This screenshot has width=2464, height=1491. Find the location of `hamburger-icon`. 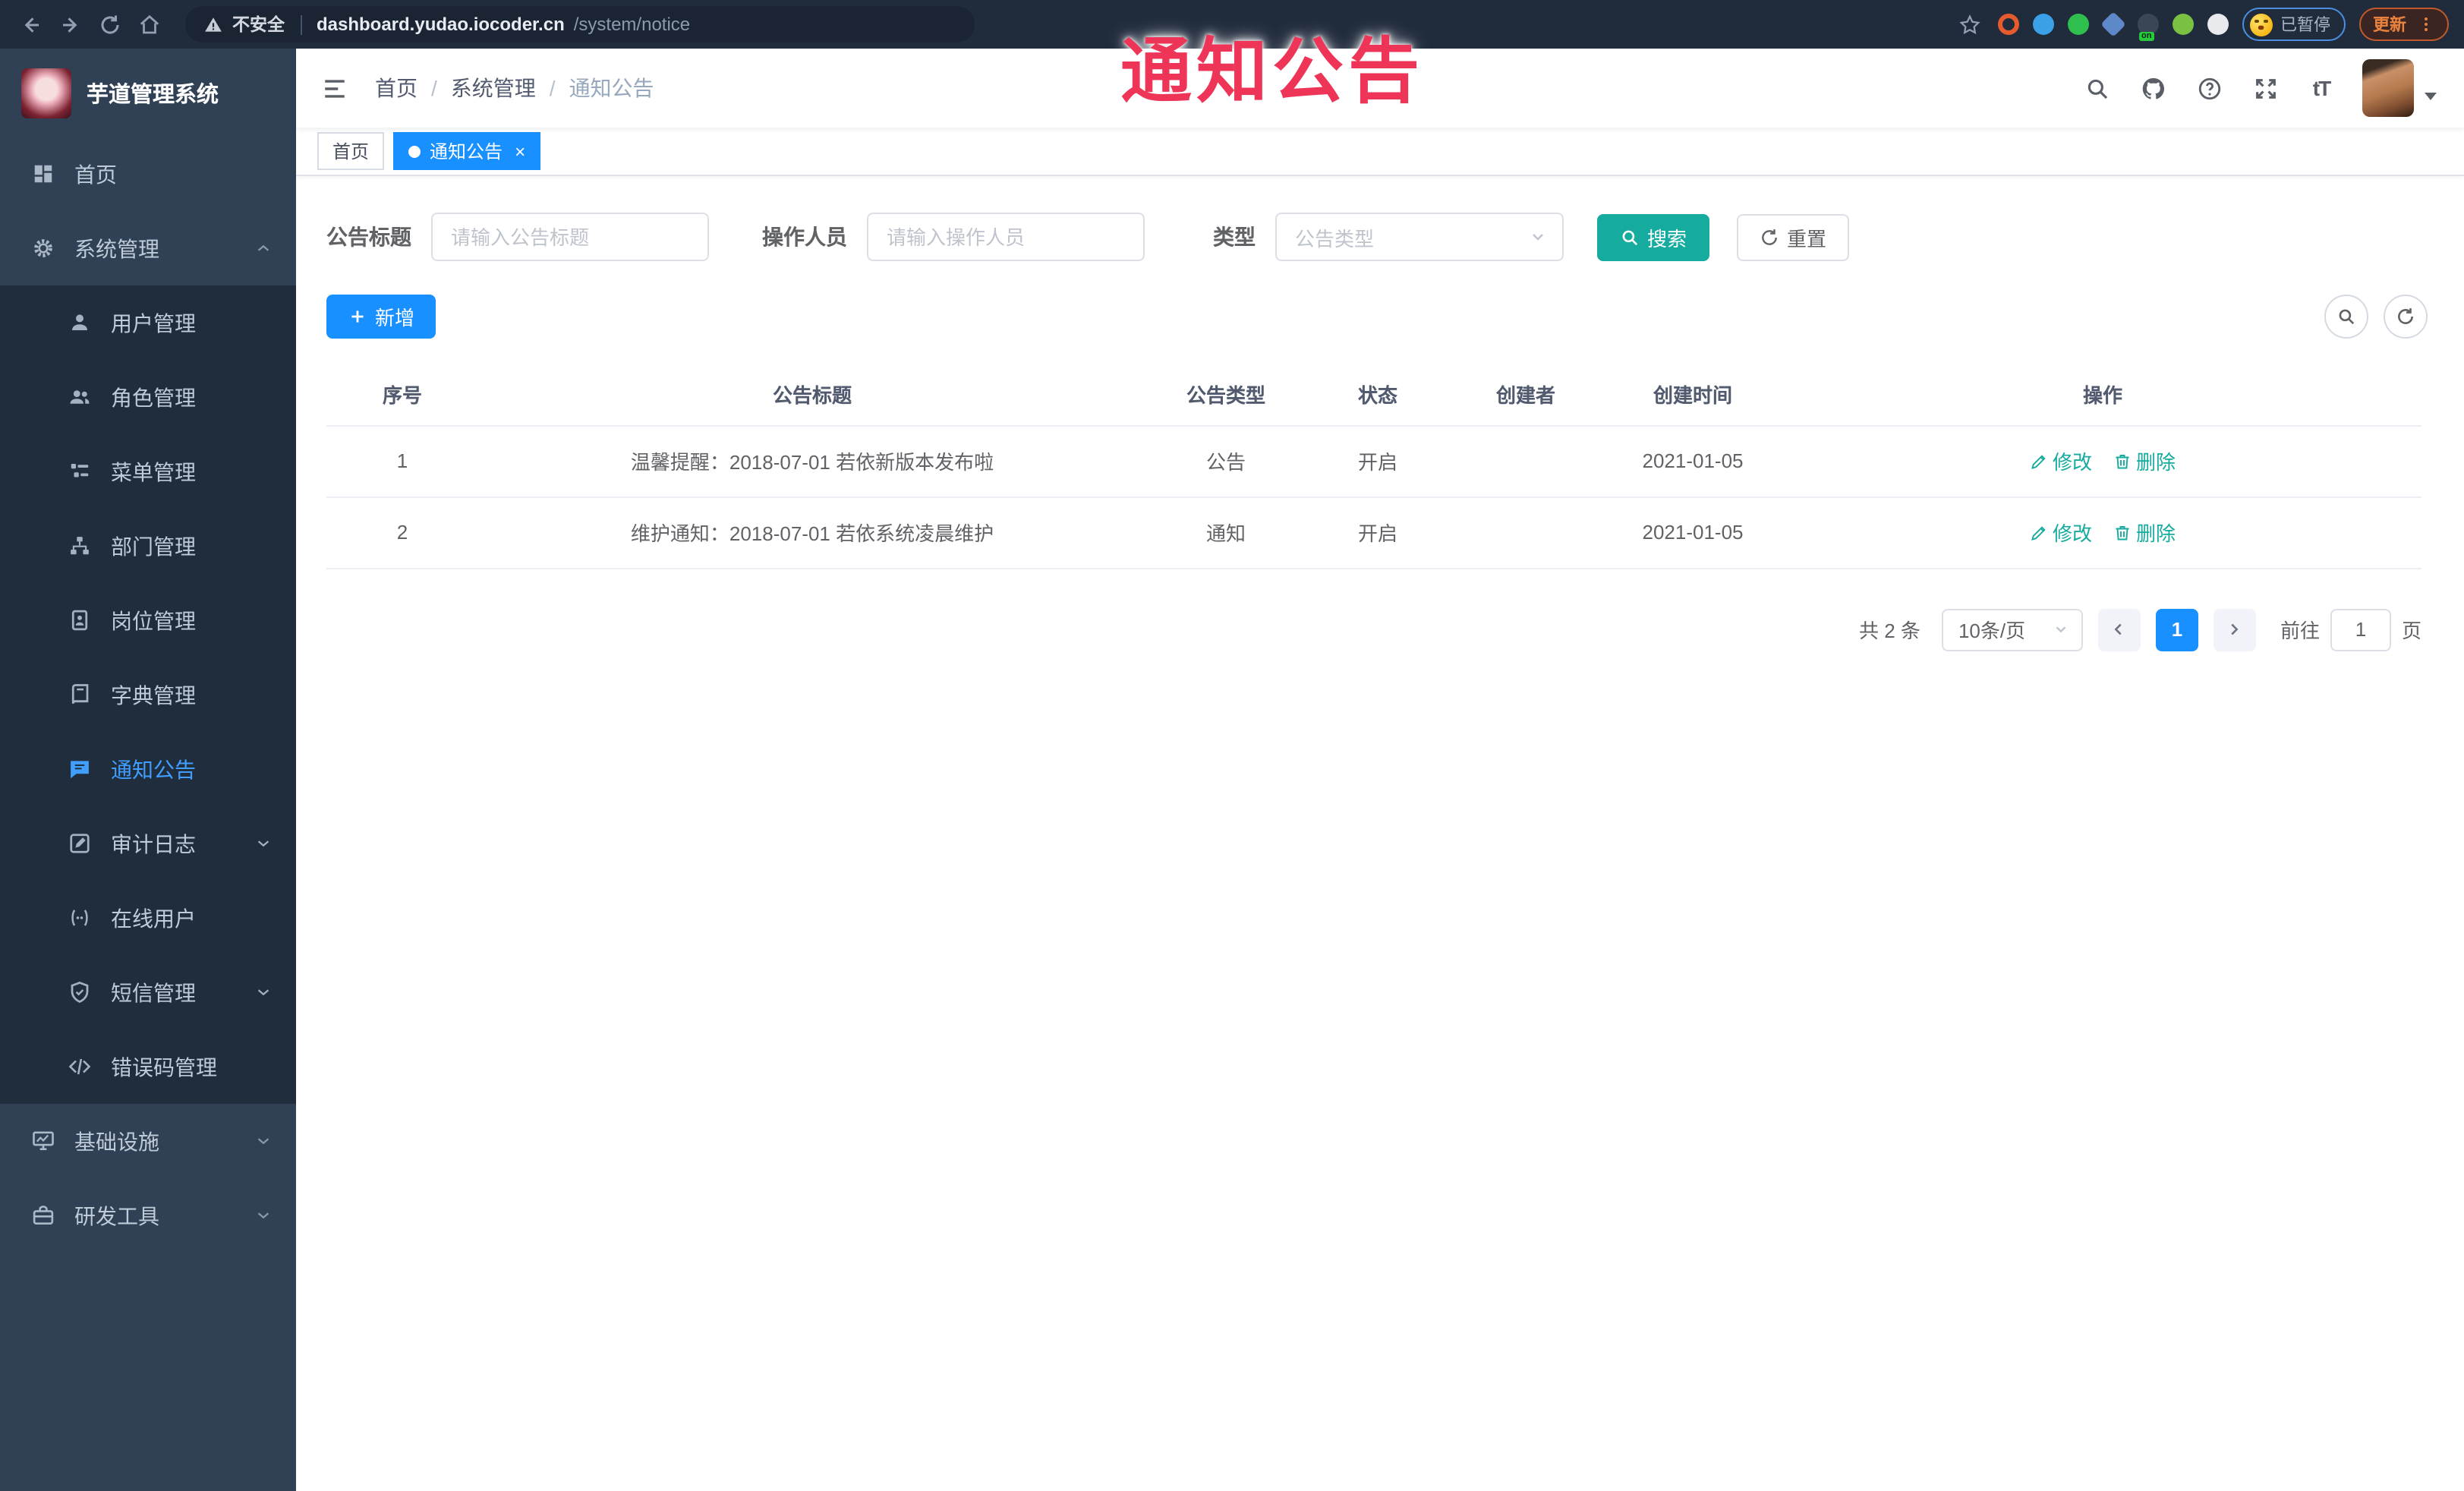

hamburger-icon is located at coordinates (334, 88).